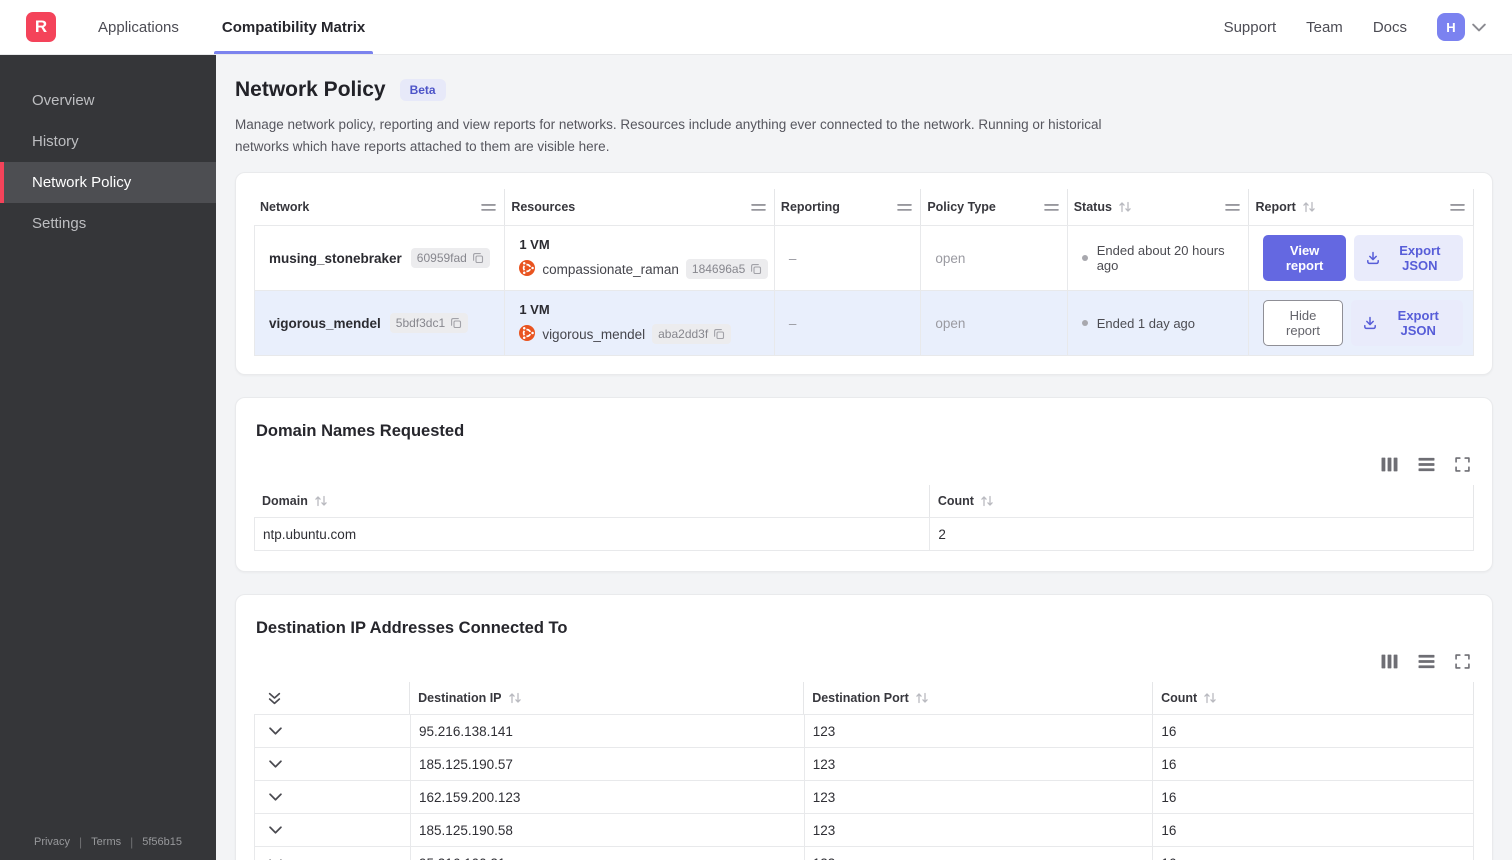 The width and height of the screenshot is (1512, 860). I want to click on network-name: vigorous_mendel, so click(325, 323).